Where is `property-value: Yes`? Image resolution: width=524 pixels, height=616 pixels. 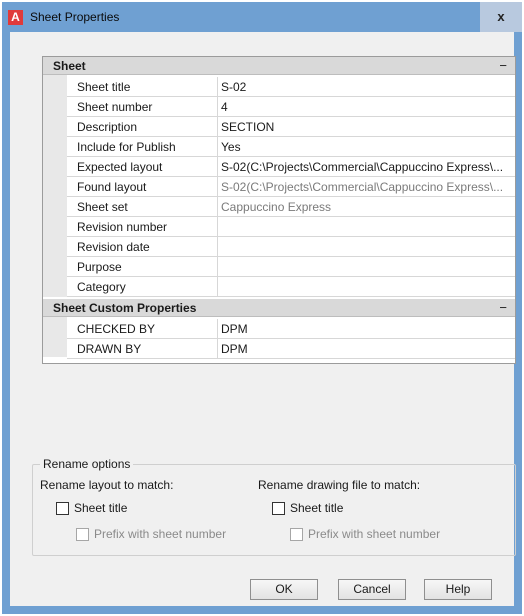 property-value: Yes is located at coordinates (367, 147).